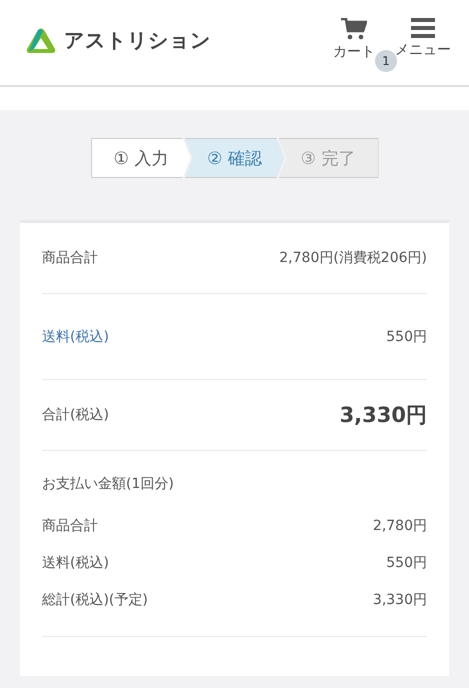 This screenshot has width=469, height=688. Describe the element at coordinates (41, 41) in the screenshot. I see `logo-icon` at that location.